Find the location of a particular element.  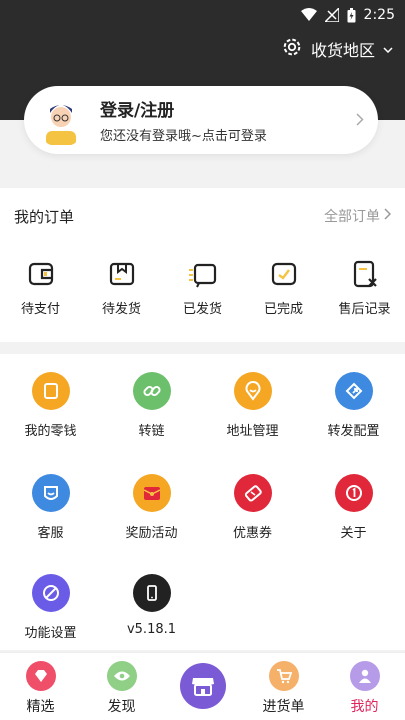

location-selector: 收货地区 is located at coordinates (337, 49).